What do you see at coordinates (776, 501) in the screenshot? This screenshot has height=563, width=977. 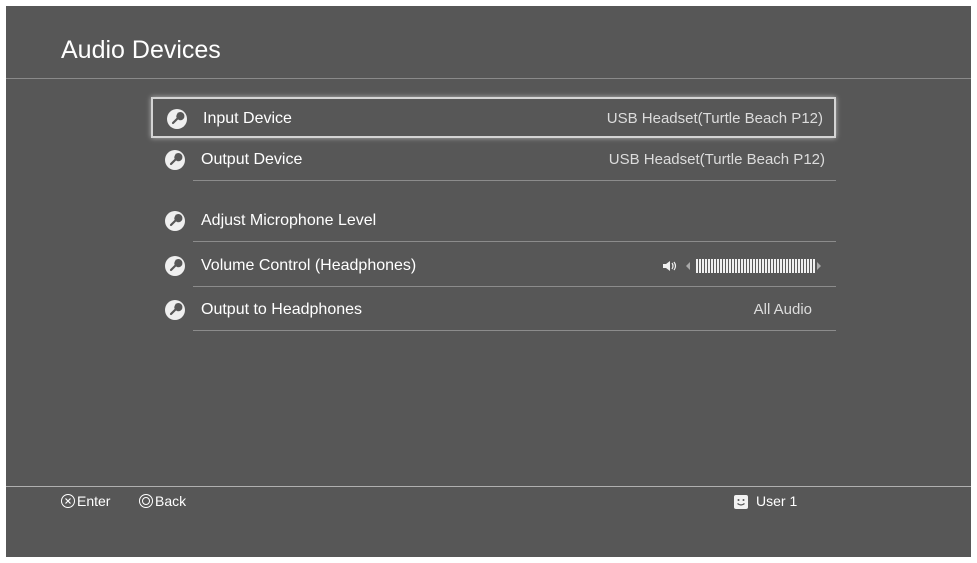 I see `user-name: User 1` at bounding box center [776, 501].